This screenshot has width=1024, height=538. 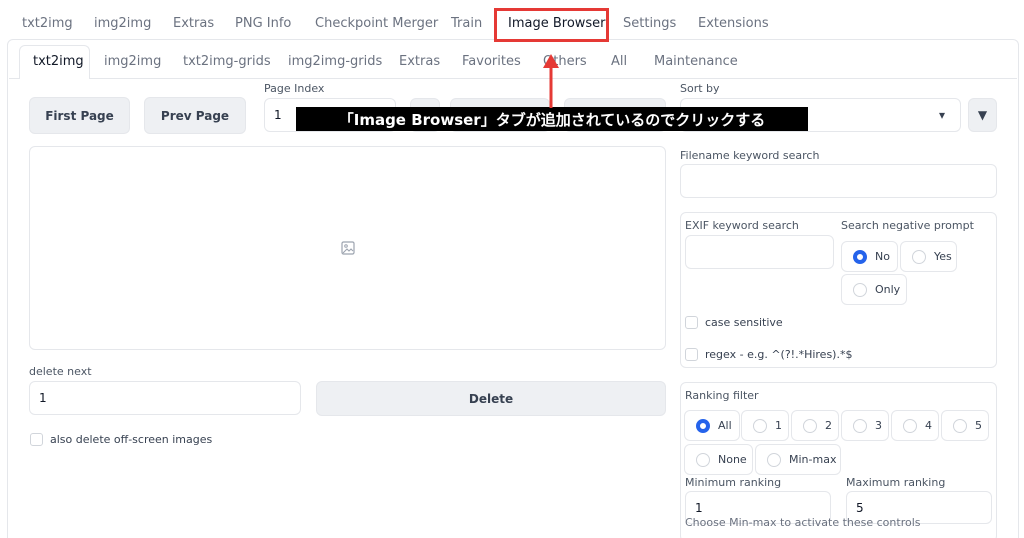 I want to click on sub-tab-divider, so click(x=14, y=78).